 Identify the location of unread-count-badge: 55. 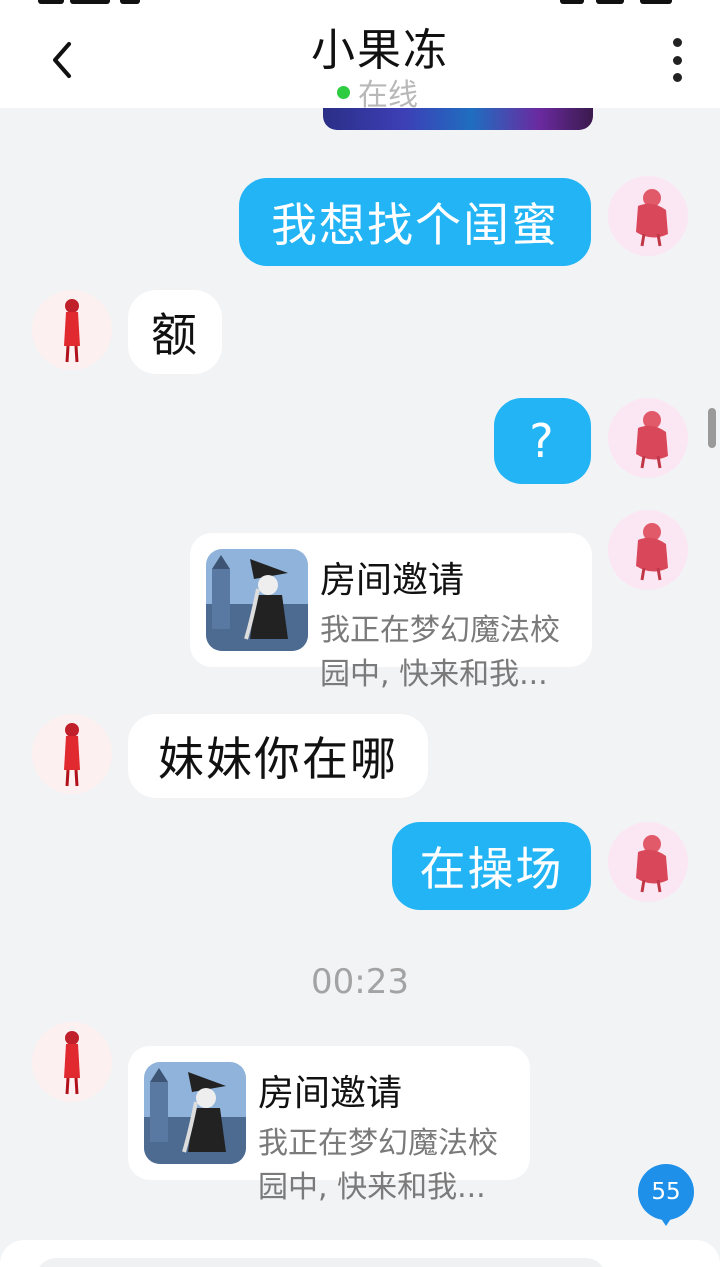
(666, 1197).